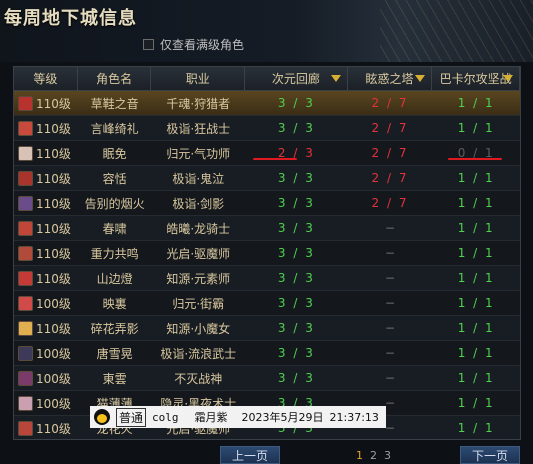 The image size is (533, 464). I want to click on qq-penguin-icon, so click(102, 417).